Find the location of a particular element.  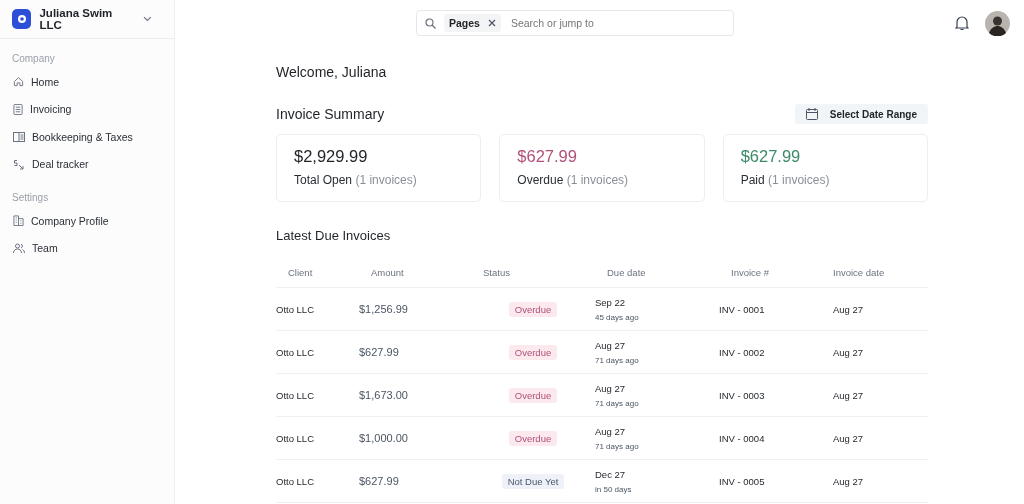

invoice-number: INV - 0004 is located at coordinates (742, 438).